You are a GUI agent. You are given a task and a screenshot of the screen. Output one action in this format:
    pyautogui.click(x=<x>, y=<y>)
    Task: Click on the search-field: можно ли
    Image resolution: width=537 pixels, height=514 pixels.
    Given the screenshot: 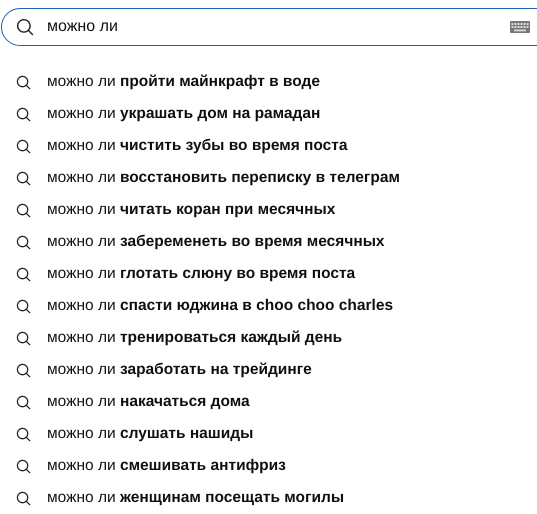 What is the action you would take?
    pyautogui.click(x=269, y=27)
    